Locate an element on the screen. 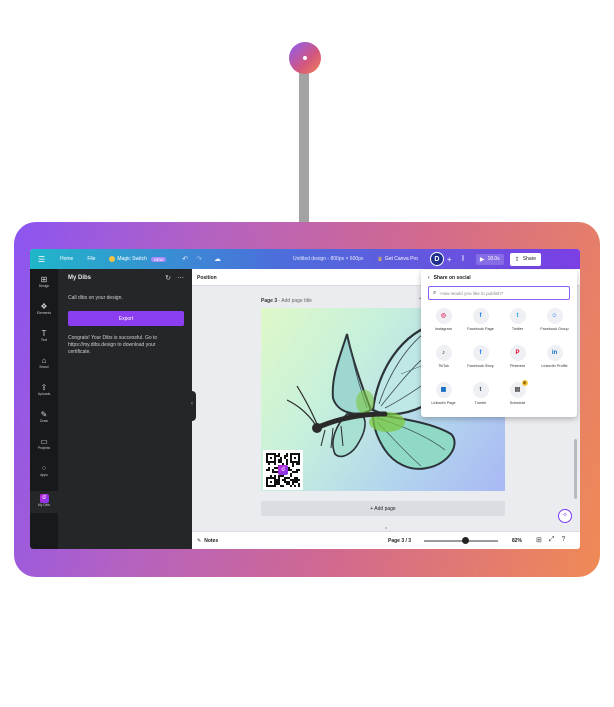  rail-item-my-dibs: d My Dibs is located at coordinates (44, 502).